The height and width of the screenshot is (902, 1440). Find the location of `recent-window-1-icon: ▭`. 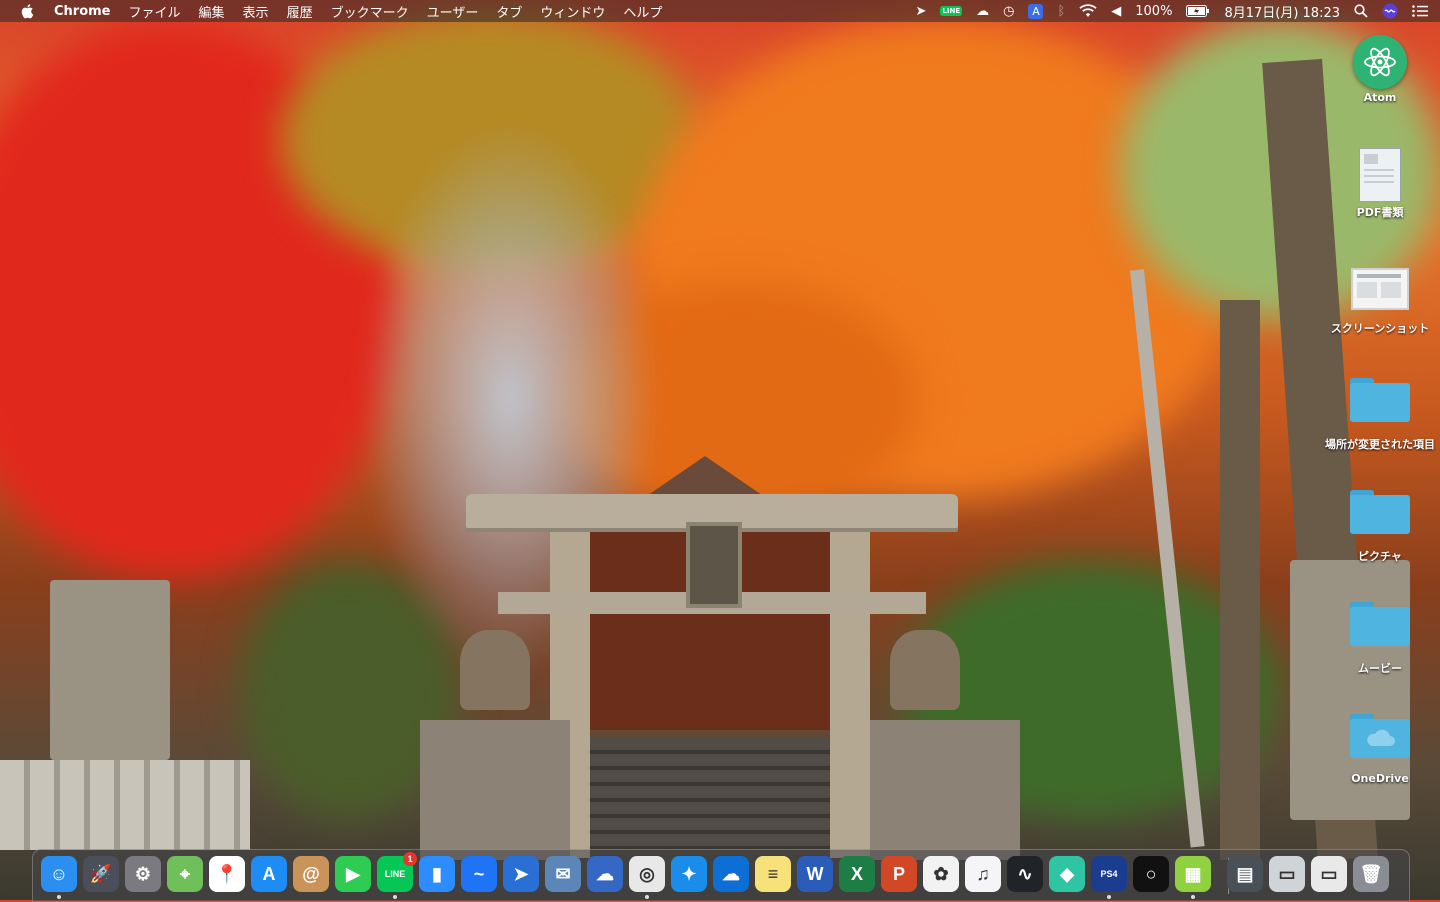

recent-window-1-icon: ▭ is located at coordinates (1287, 873).